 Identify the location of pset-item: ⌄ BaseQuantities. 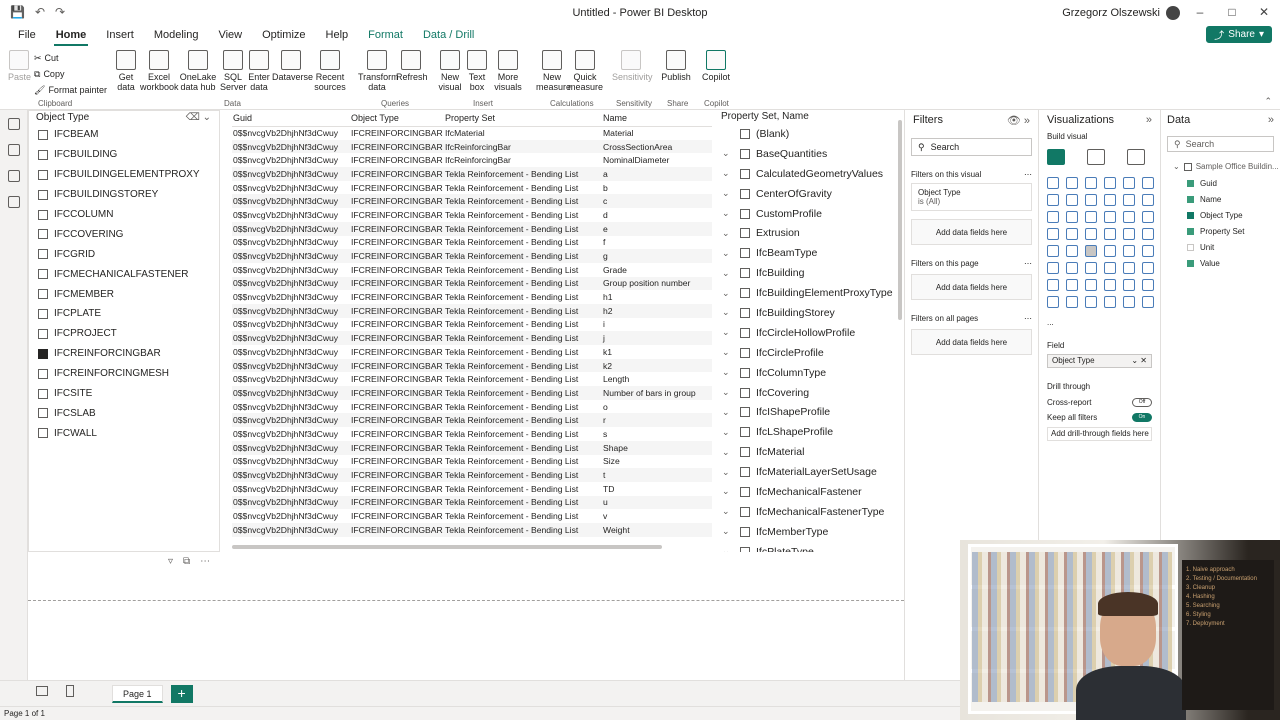
(810, 154).